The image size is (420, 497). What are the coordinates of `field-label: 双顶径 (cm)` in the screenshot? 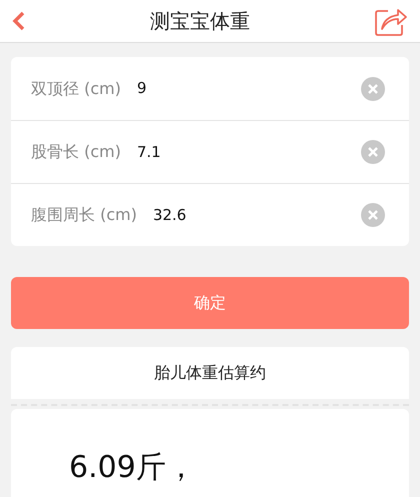 It's located at (76, 89).